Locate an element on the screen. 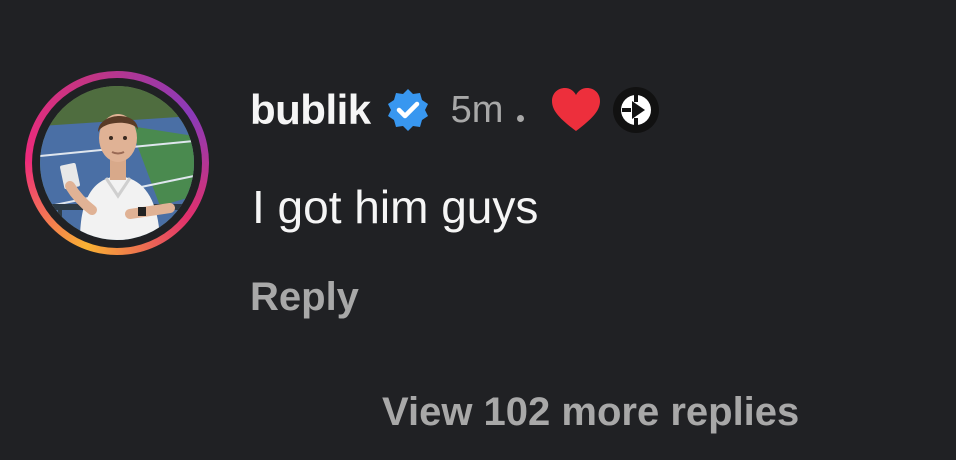 The width and height of the screenshot is (956, 460). avatar-photo is located at coordinates (117, 163).